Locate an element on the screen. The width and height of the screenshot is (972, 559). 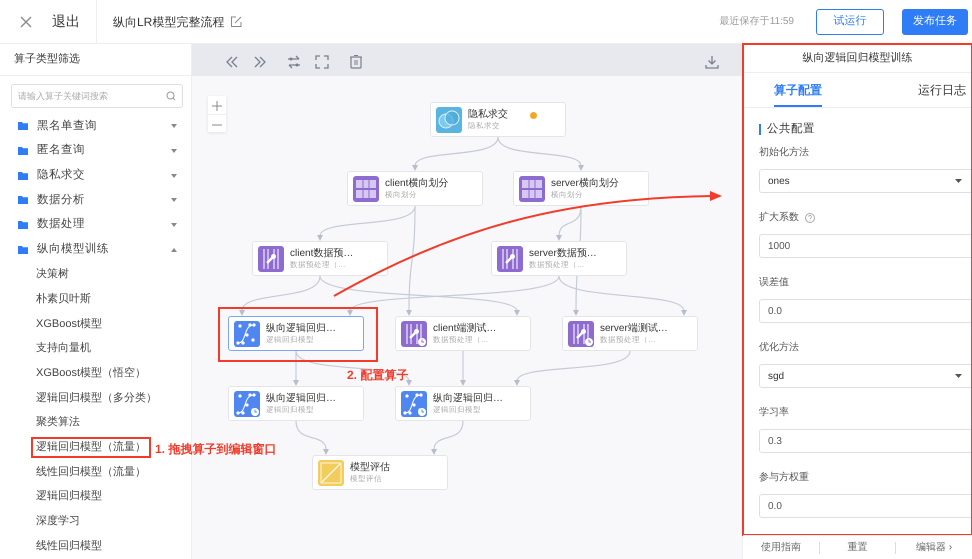
editor-button: 编辑器 › is located at coordinates (934, 547).